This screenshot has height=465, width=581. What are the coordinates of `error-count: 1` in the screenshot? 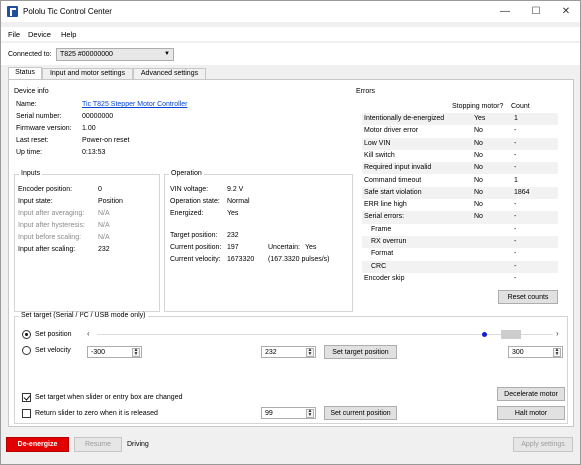 It's located at (516, 180).